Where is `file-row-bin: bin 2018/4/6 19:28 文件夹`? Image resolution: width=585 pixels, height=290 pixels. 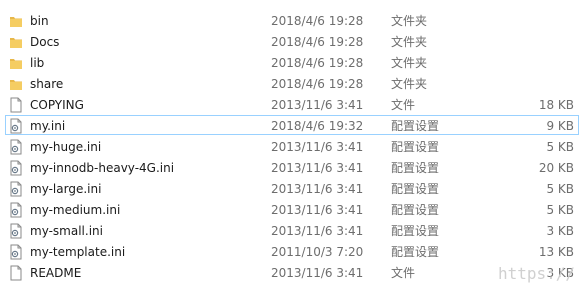
file-row-bin: bin 2018/4/6 19:28 文件夹 is located at coordinates (292, 20).